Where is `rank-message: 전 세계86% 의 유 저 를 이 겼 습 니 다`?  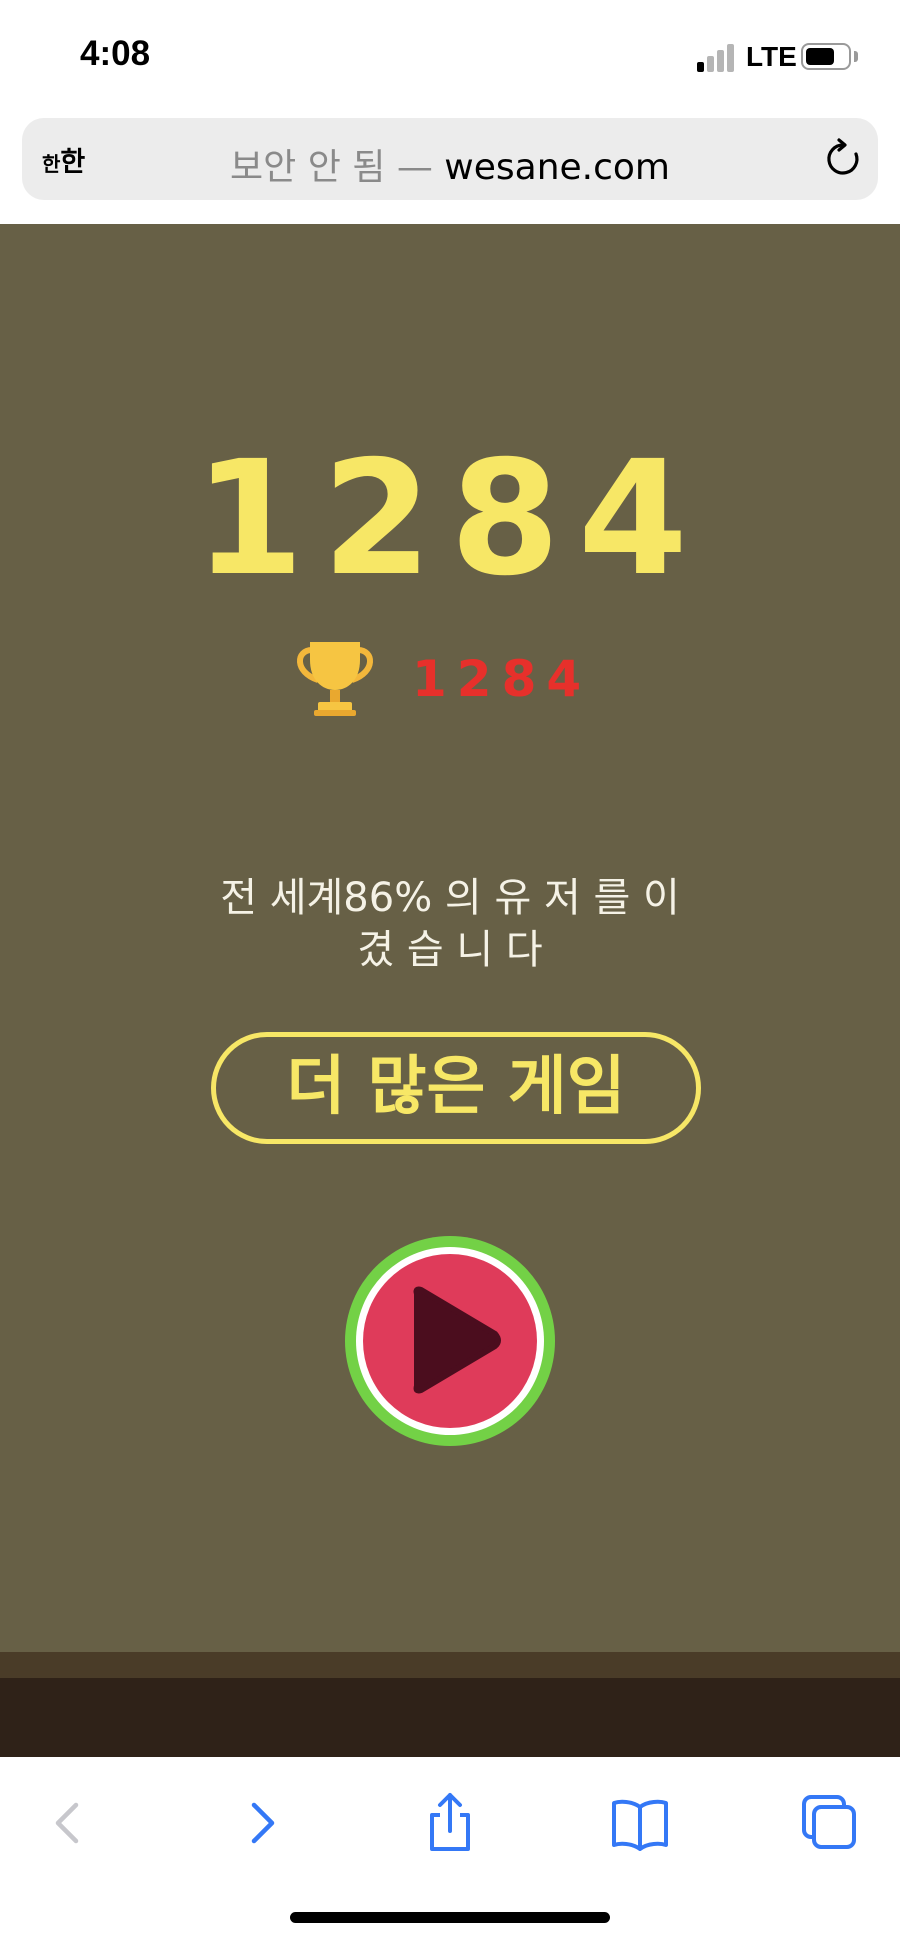
rank-message: 전 세계86% 의 유 저 를 이 겼 습 니 다 is located at coordinates (450, 924).